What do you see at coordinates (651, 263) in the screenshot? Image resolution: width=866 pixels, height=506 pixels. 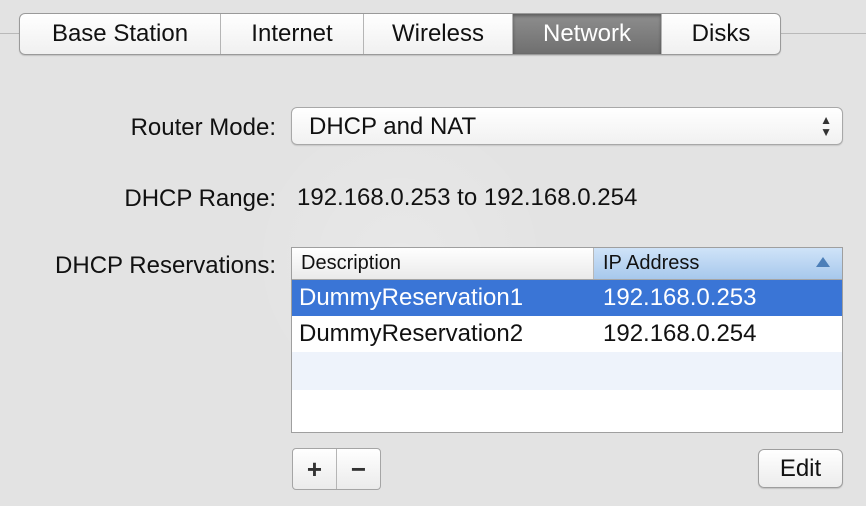 I see `column-header-ip-label: IP Address` at bounding box center [651, 263].